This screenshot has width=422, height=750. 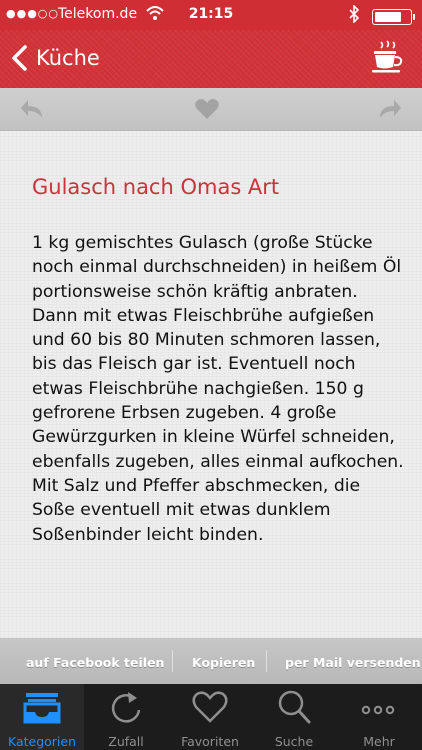 I want to click on refresh-icon, so click(x=126, y=707).